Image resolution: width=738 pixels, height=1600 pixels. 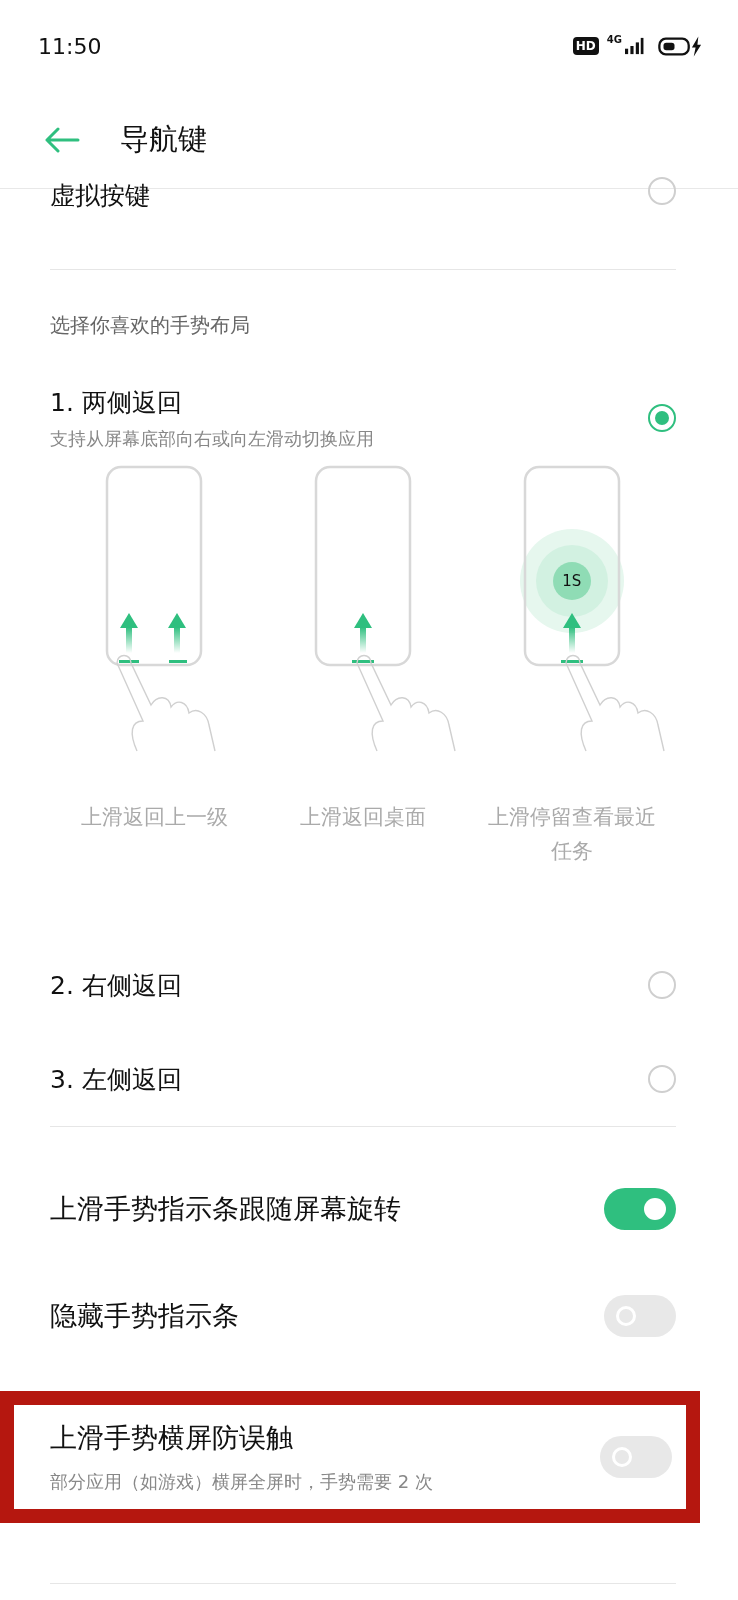 I want to click on page-title: 导航键, so click(x=163, y=139).